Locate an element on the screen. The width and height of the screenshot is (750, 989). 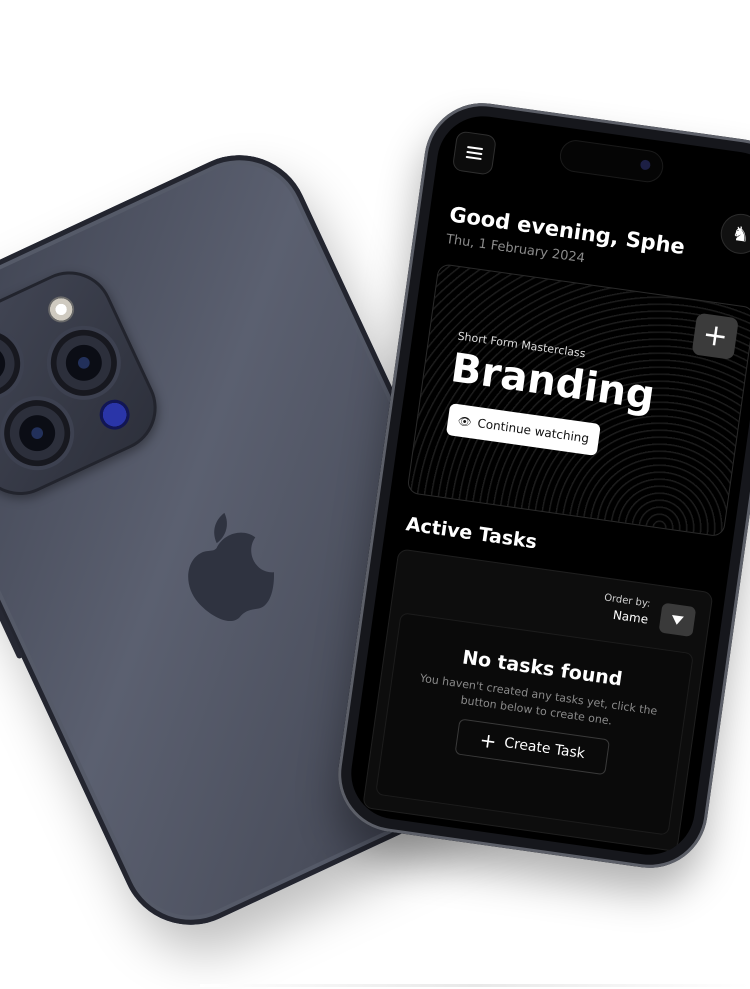
eye-icon: 👁 is located at coordinates (464, 421).